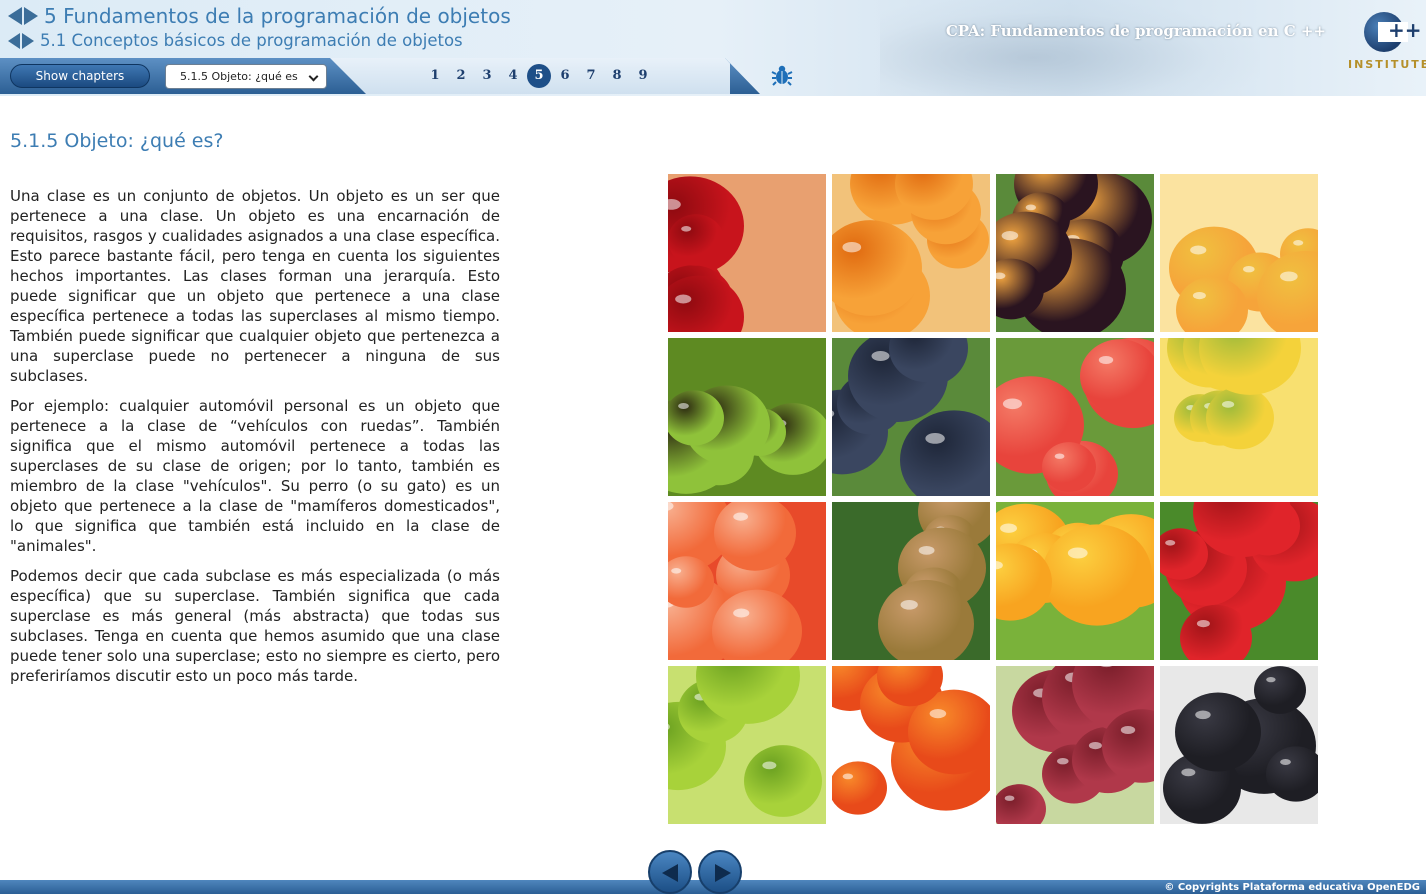  What do you see at coordinates (435, 76) in the screenshot?
I see `page-number-1: 1` at bounding box center [435, 76].